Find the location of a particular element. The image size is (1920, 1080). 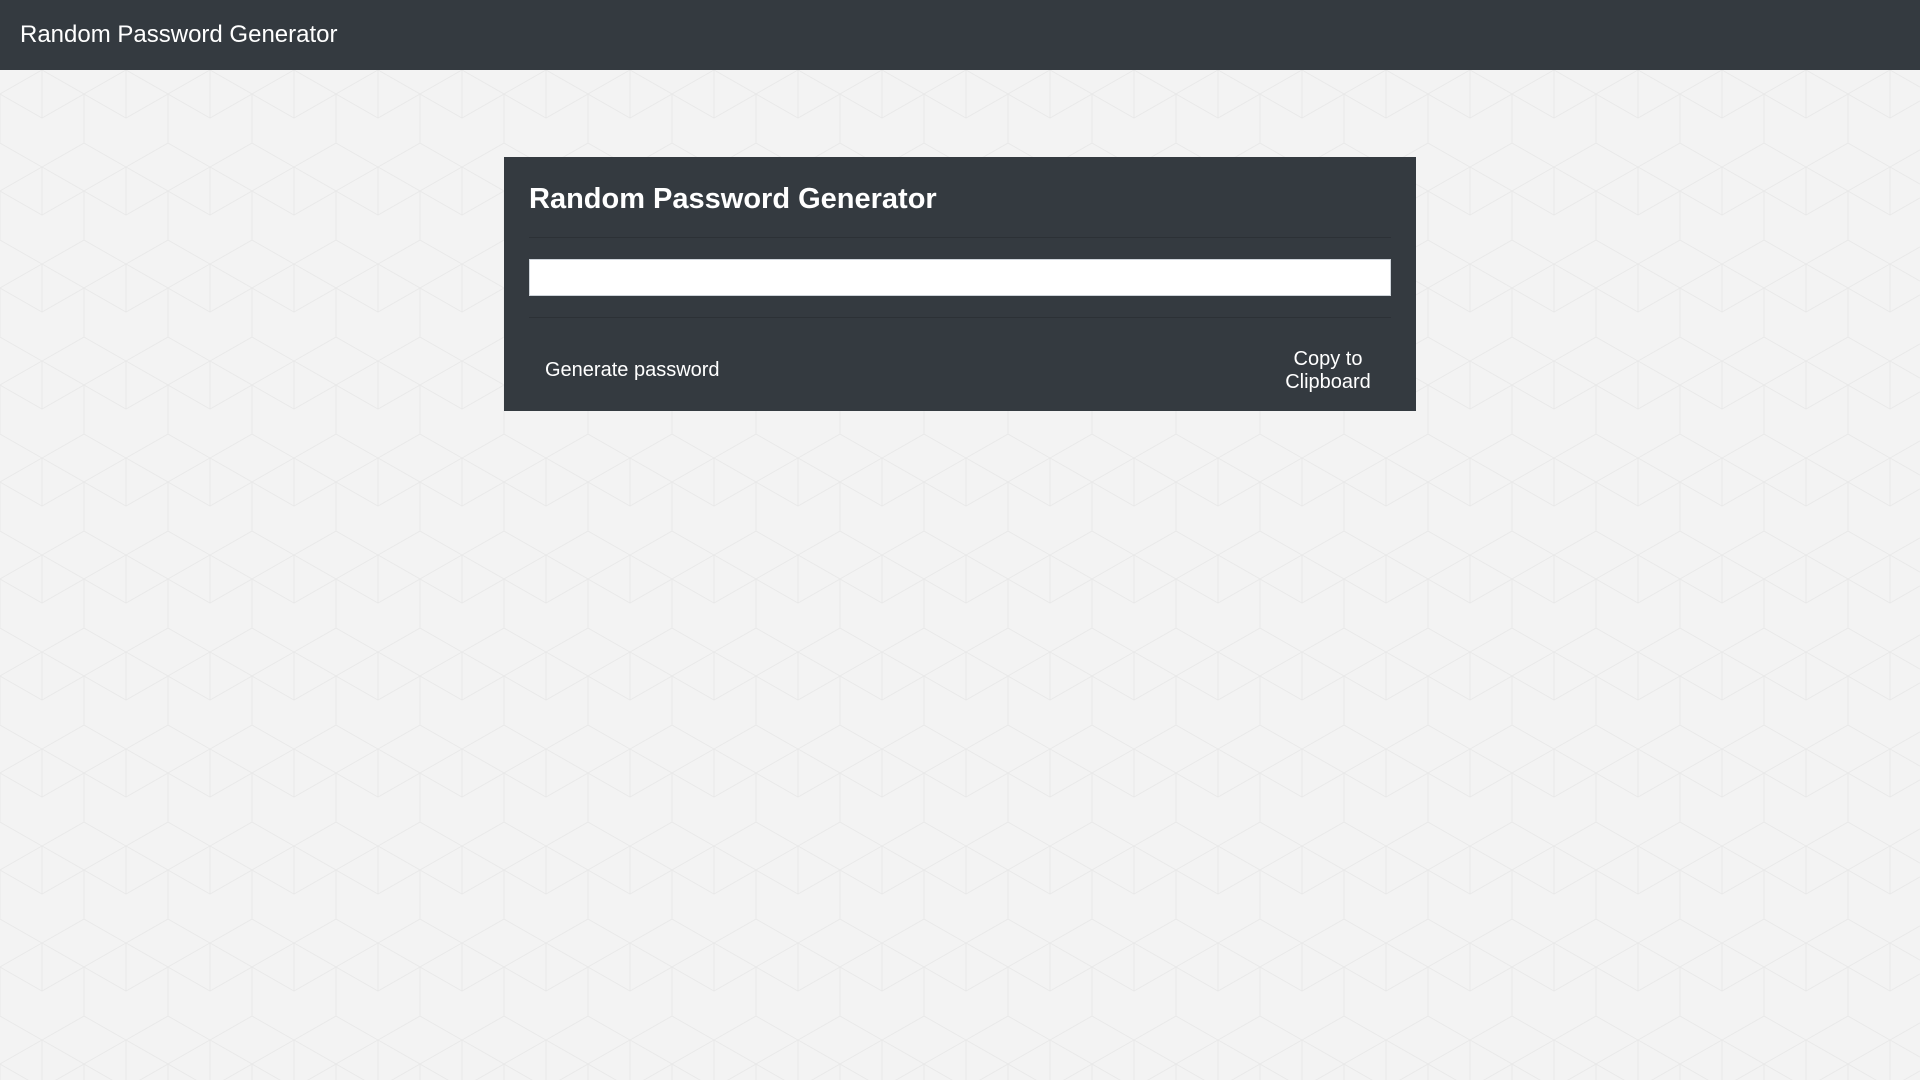

password-output-field is located at coordinates (960, 277).